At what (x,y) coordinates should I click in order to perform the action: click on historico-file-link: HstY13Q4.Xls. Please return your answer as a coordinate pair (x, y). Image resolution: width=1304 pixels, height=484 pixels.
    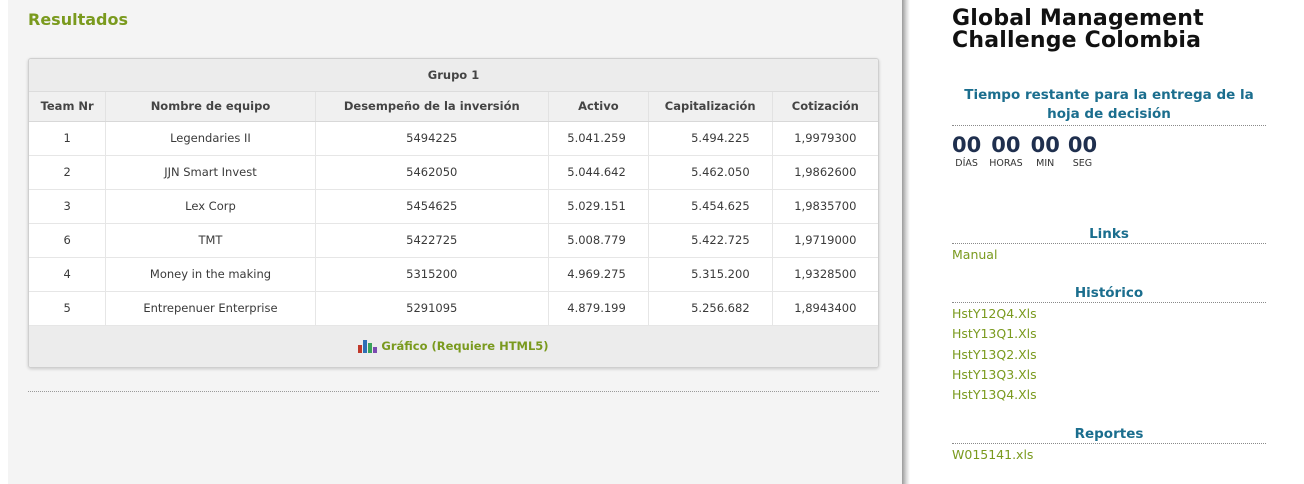
    Looking at the image, I should click on (994, 395).